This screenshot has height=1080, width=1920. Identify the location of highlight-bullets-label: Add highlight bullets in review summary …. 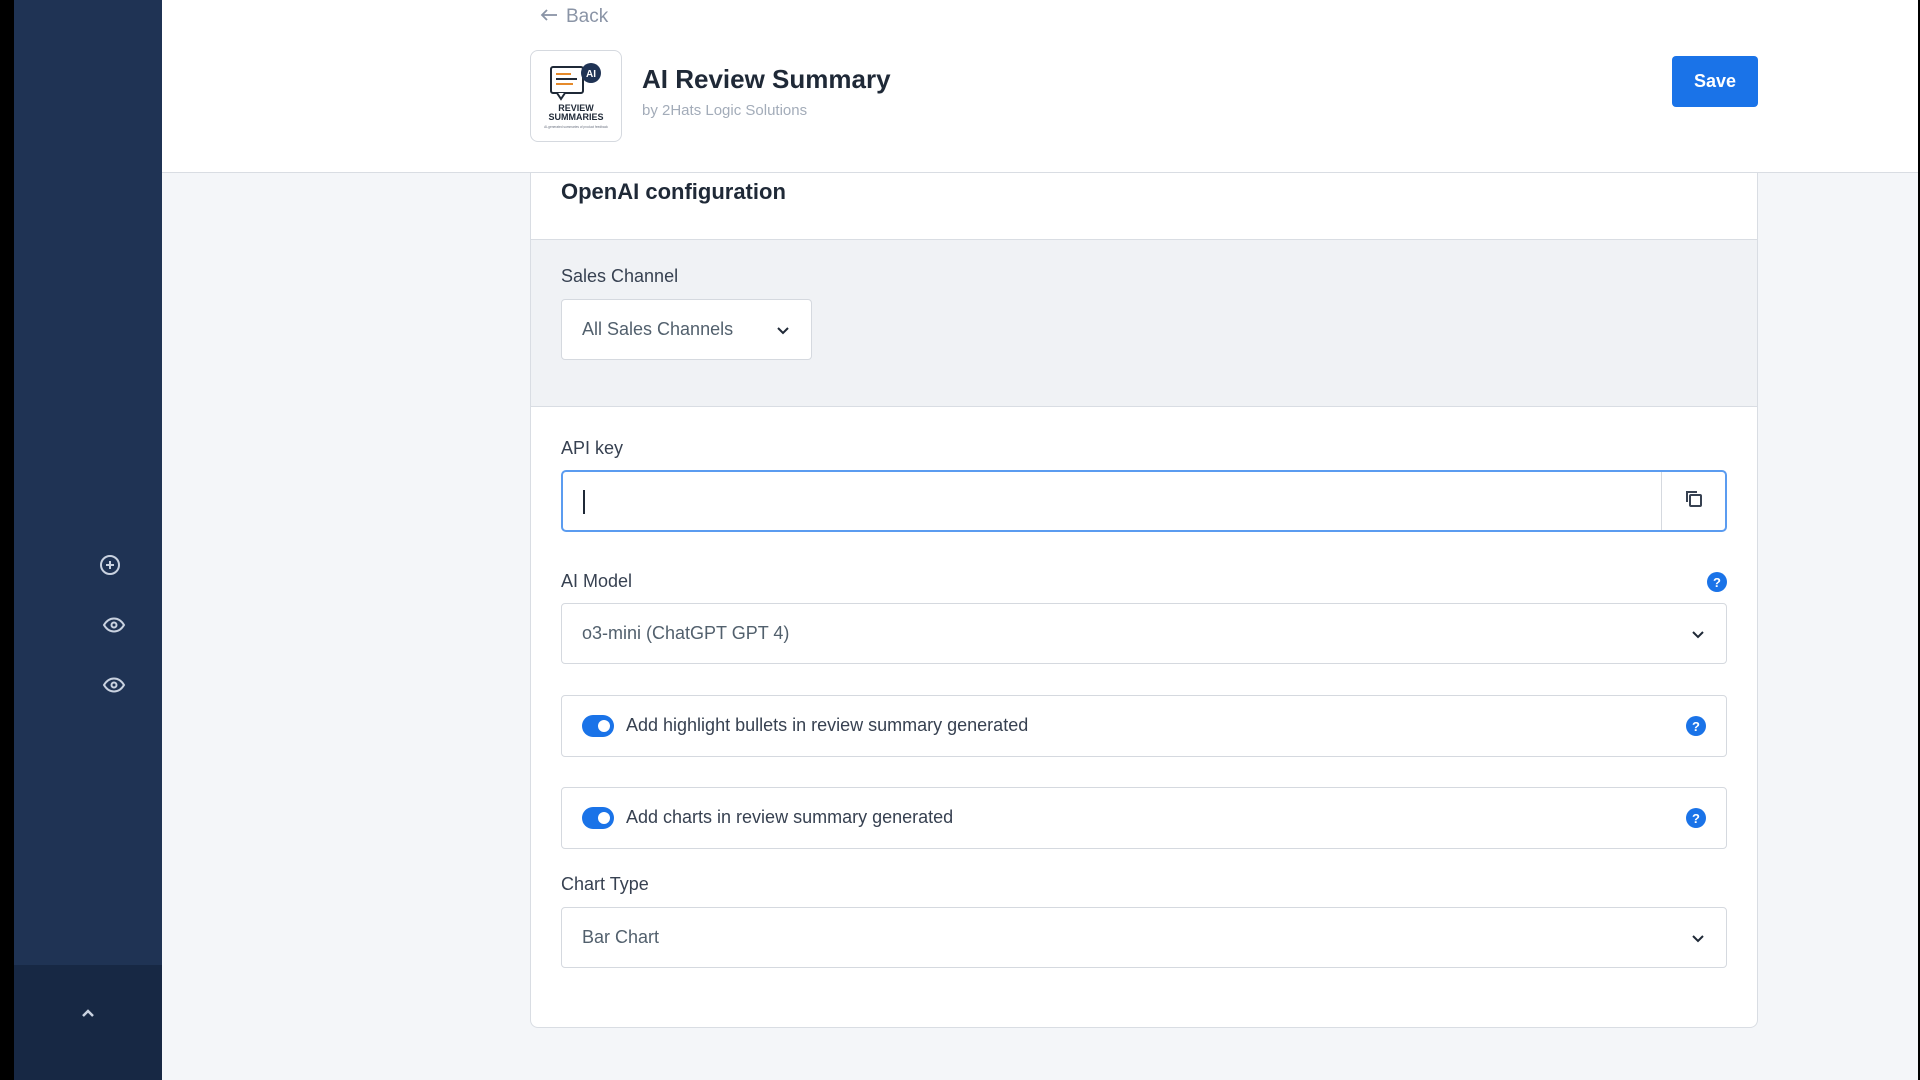
(827, 725).